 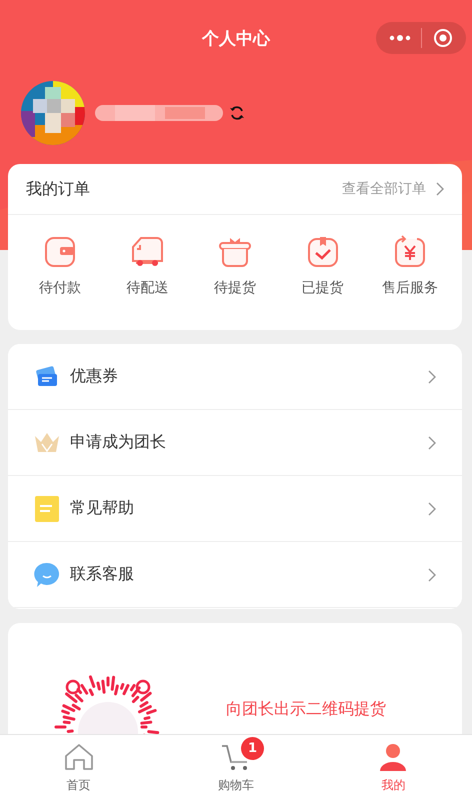 I want to click on tab: 1 购物车, so click(x=236, y=766).